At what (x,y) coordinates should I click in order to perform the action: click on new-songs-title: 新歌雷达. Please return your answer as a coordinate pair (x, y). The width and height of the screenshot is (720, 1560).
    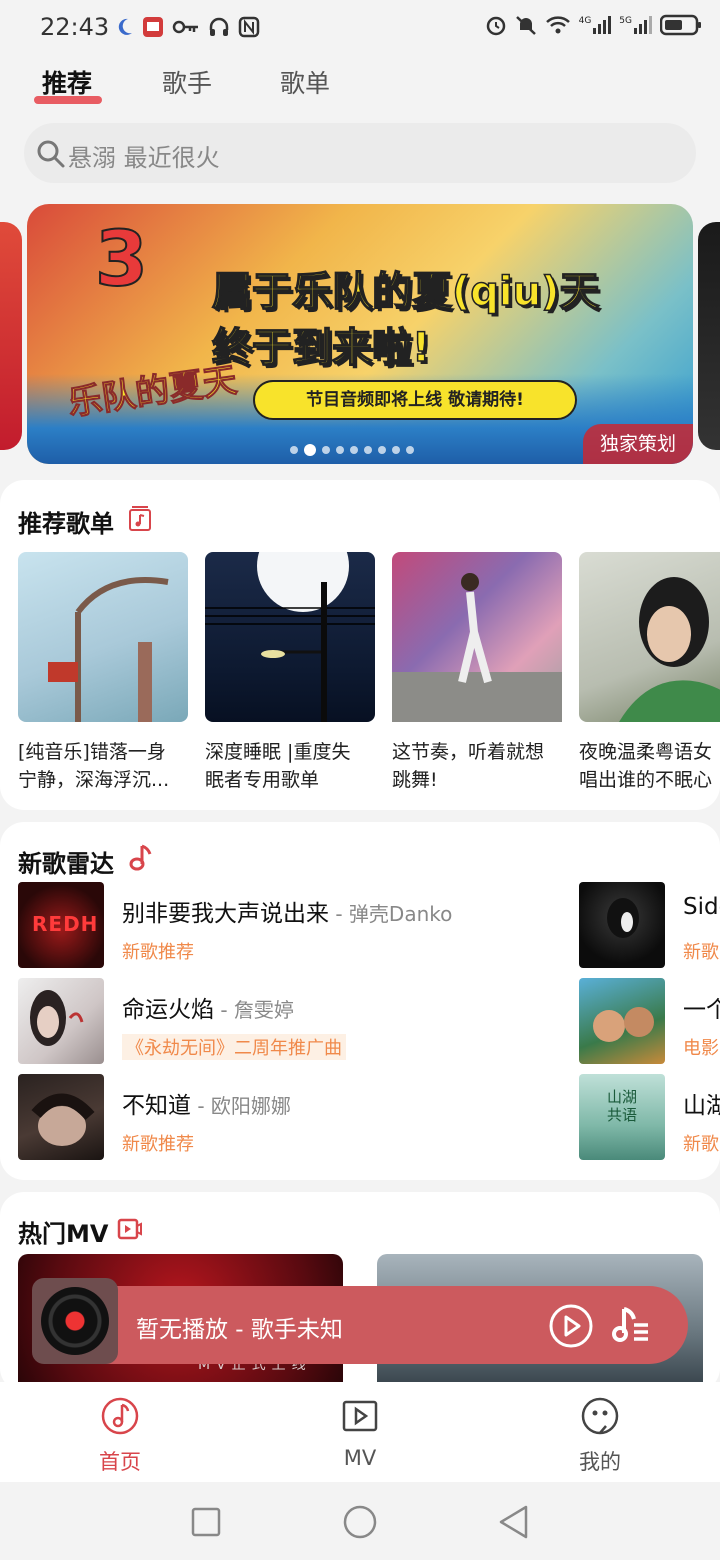
    Looking at the image, I should click on (66, 864).